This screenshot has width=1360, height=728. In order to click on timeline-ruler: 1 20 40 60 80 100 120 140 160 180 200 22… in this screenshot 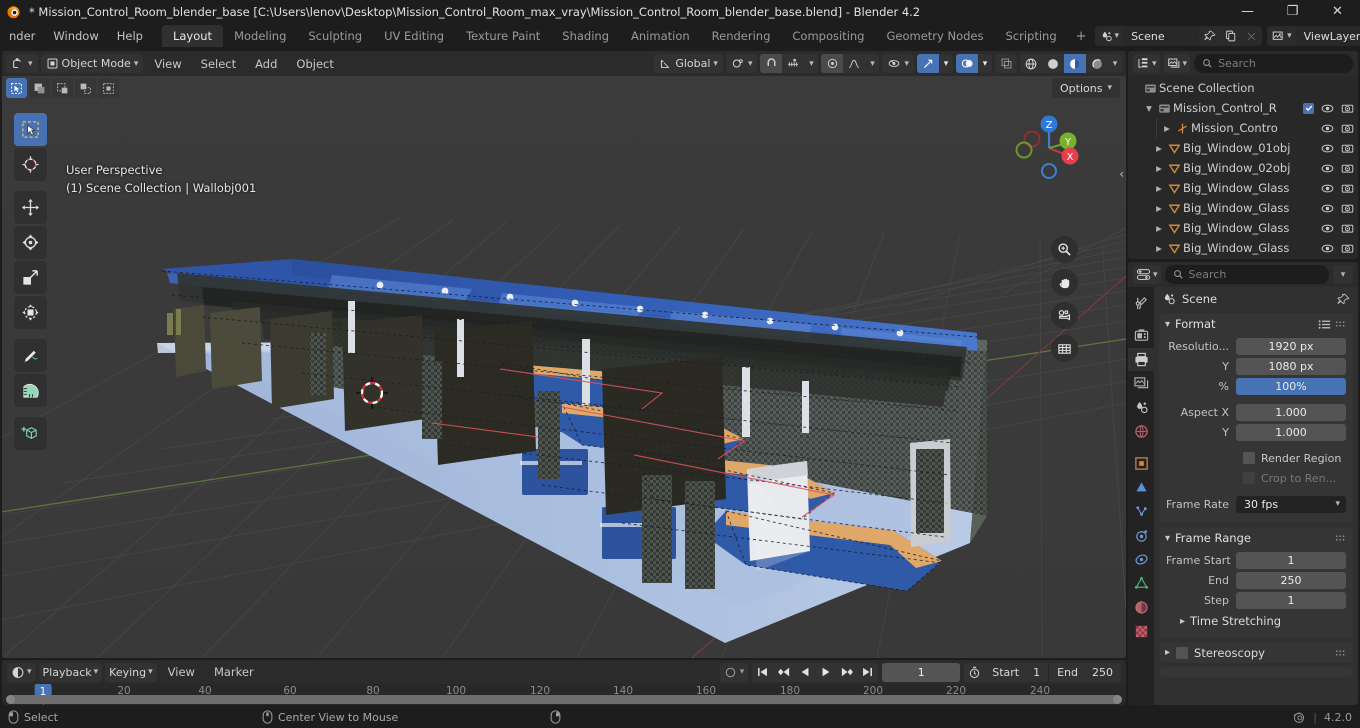, I will do `click(564, 694)`.